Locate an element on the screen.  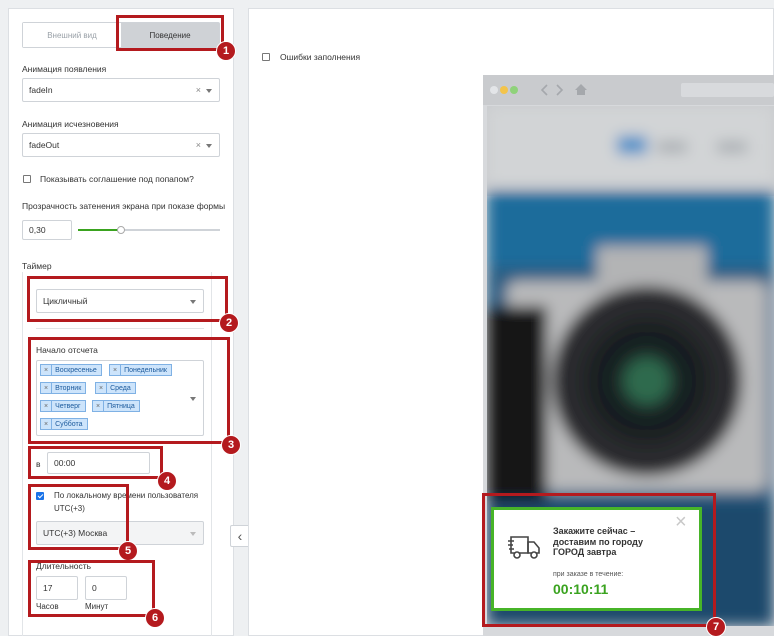
appear-animation-label: Анимация появления is located at coordinates (64, 69).